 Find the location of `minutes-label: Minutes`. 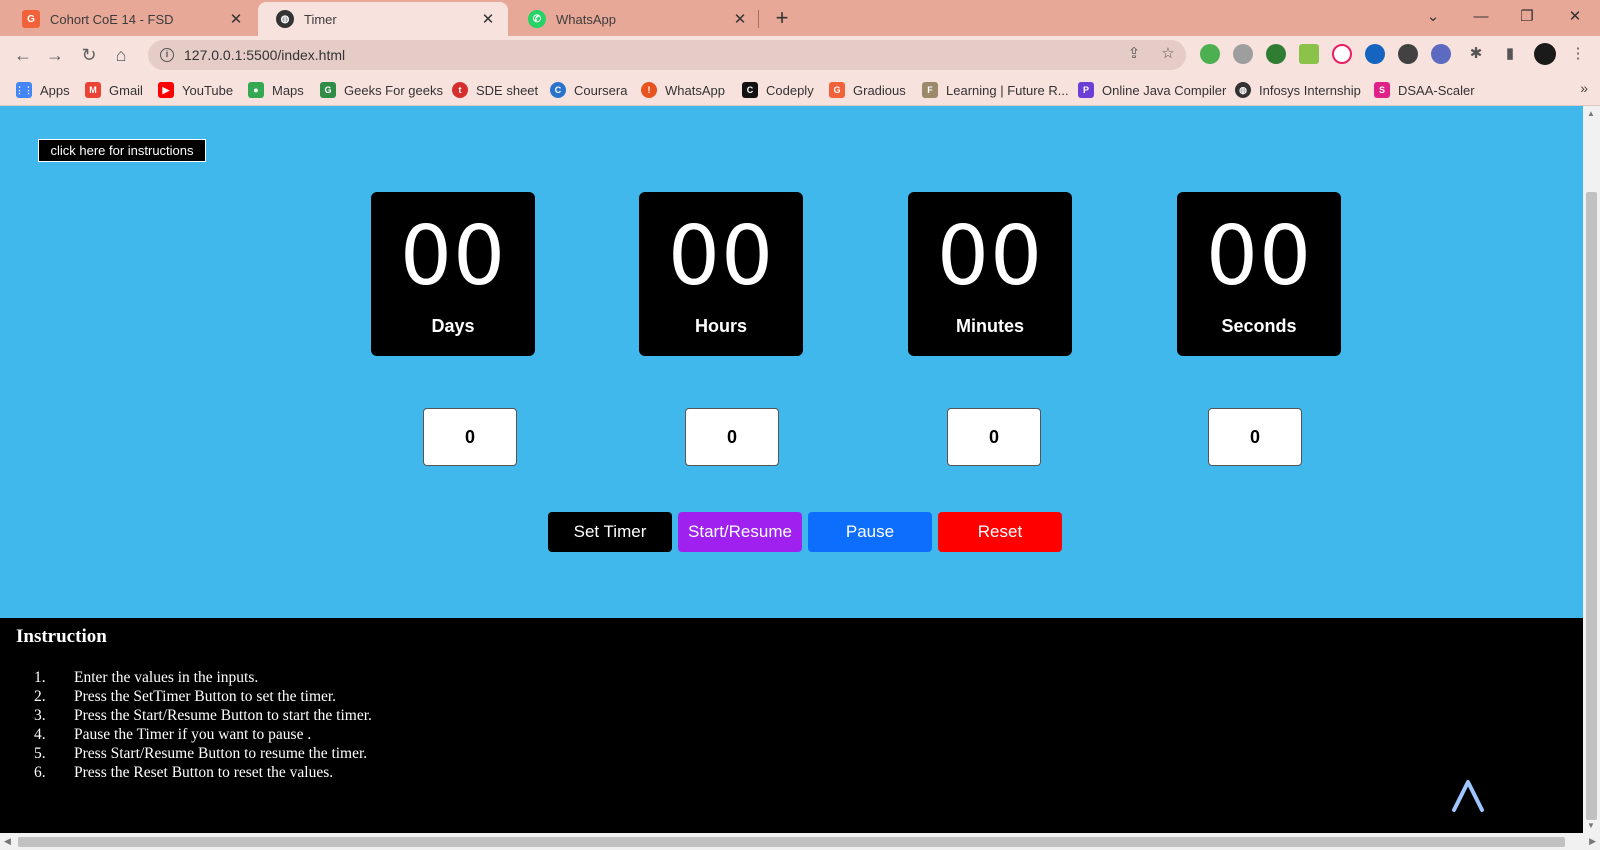

minutes-label: Minutes is located at coordinates (989, 326).